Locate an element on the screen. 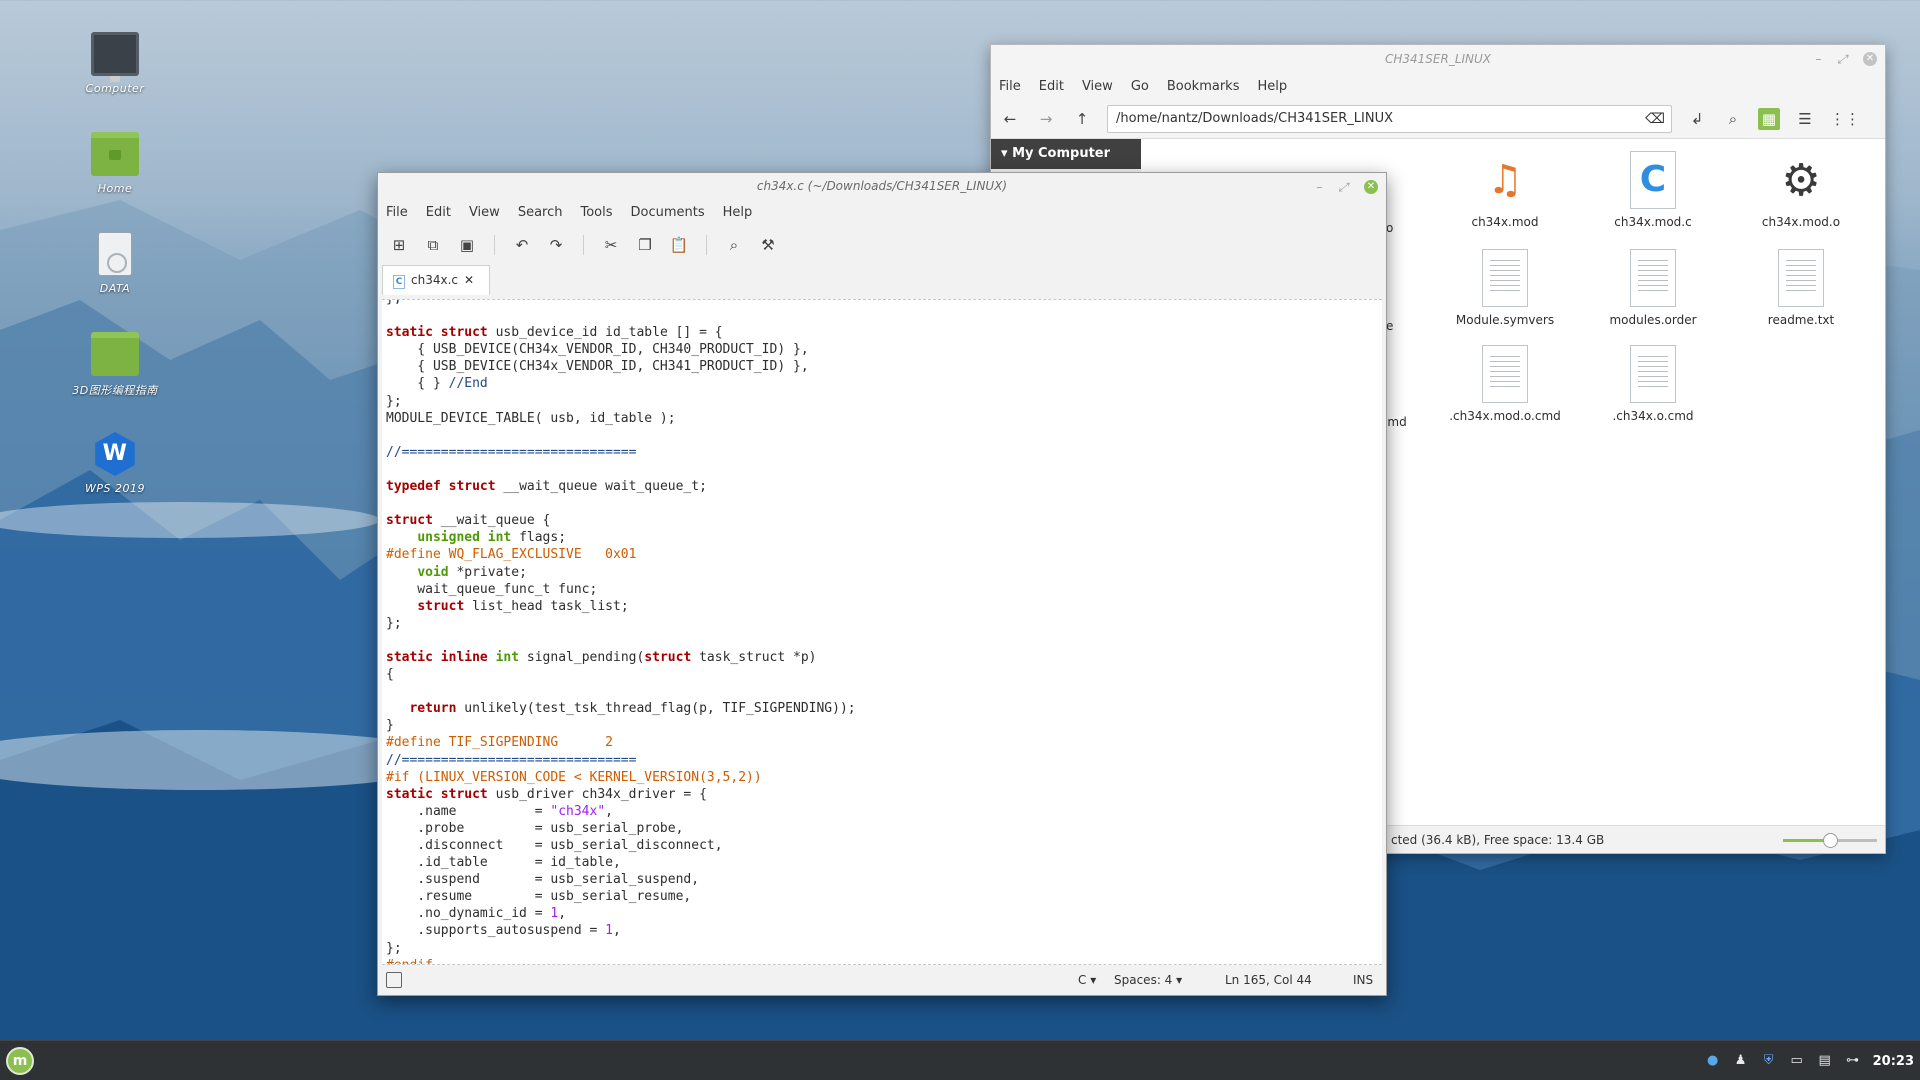 This screenshot has width=1920, height=1080. desktop-icon-label: 3D图形编程指南 is located at coordinates (115, 390).